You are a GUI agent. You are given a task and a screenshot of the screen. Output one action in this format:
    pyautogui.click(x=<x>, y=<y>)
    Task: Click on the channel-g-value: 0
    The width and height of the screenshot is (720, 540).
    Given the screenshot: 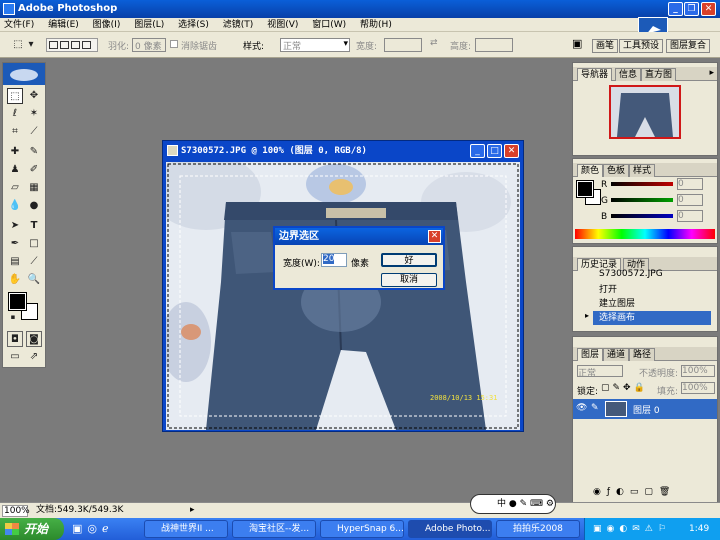 What is the action you would take?
    pyautogui.click(x=690, y=200)
    